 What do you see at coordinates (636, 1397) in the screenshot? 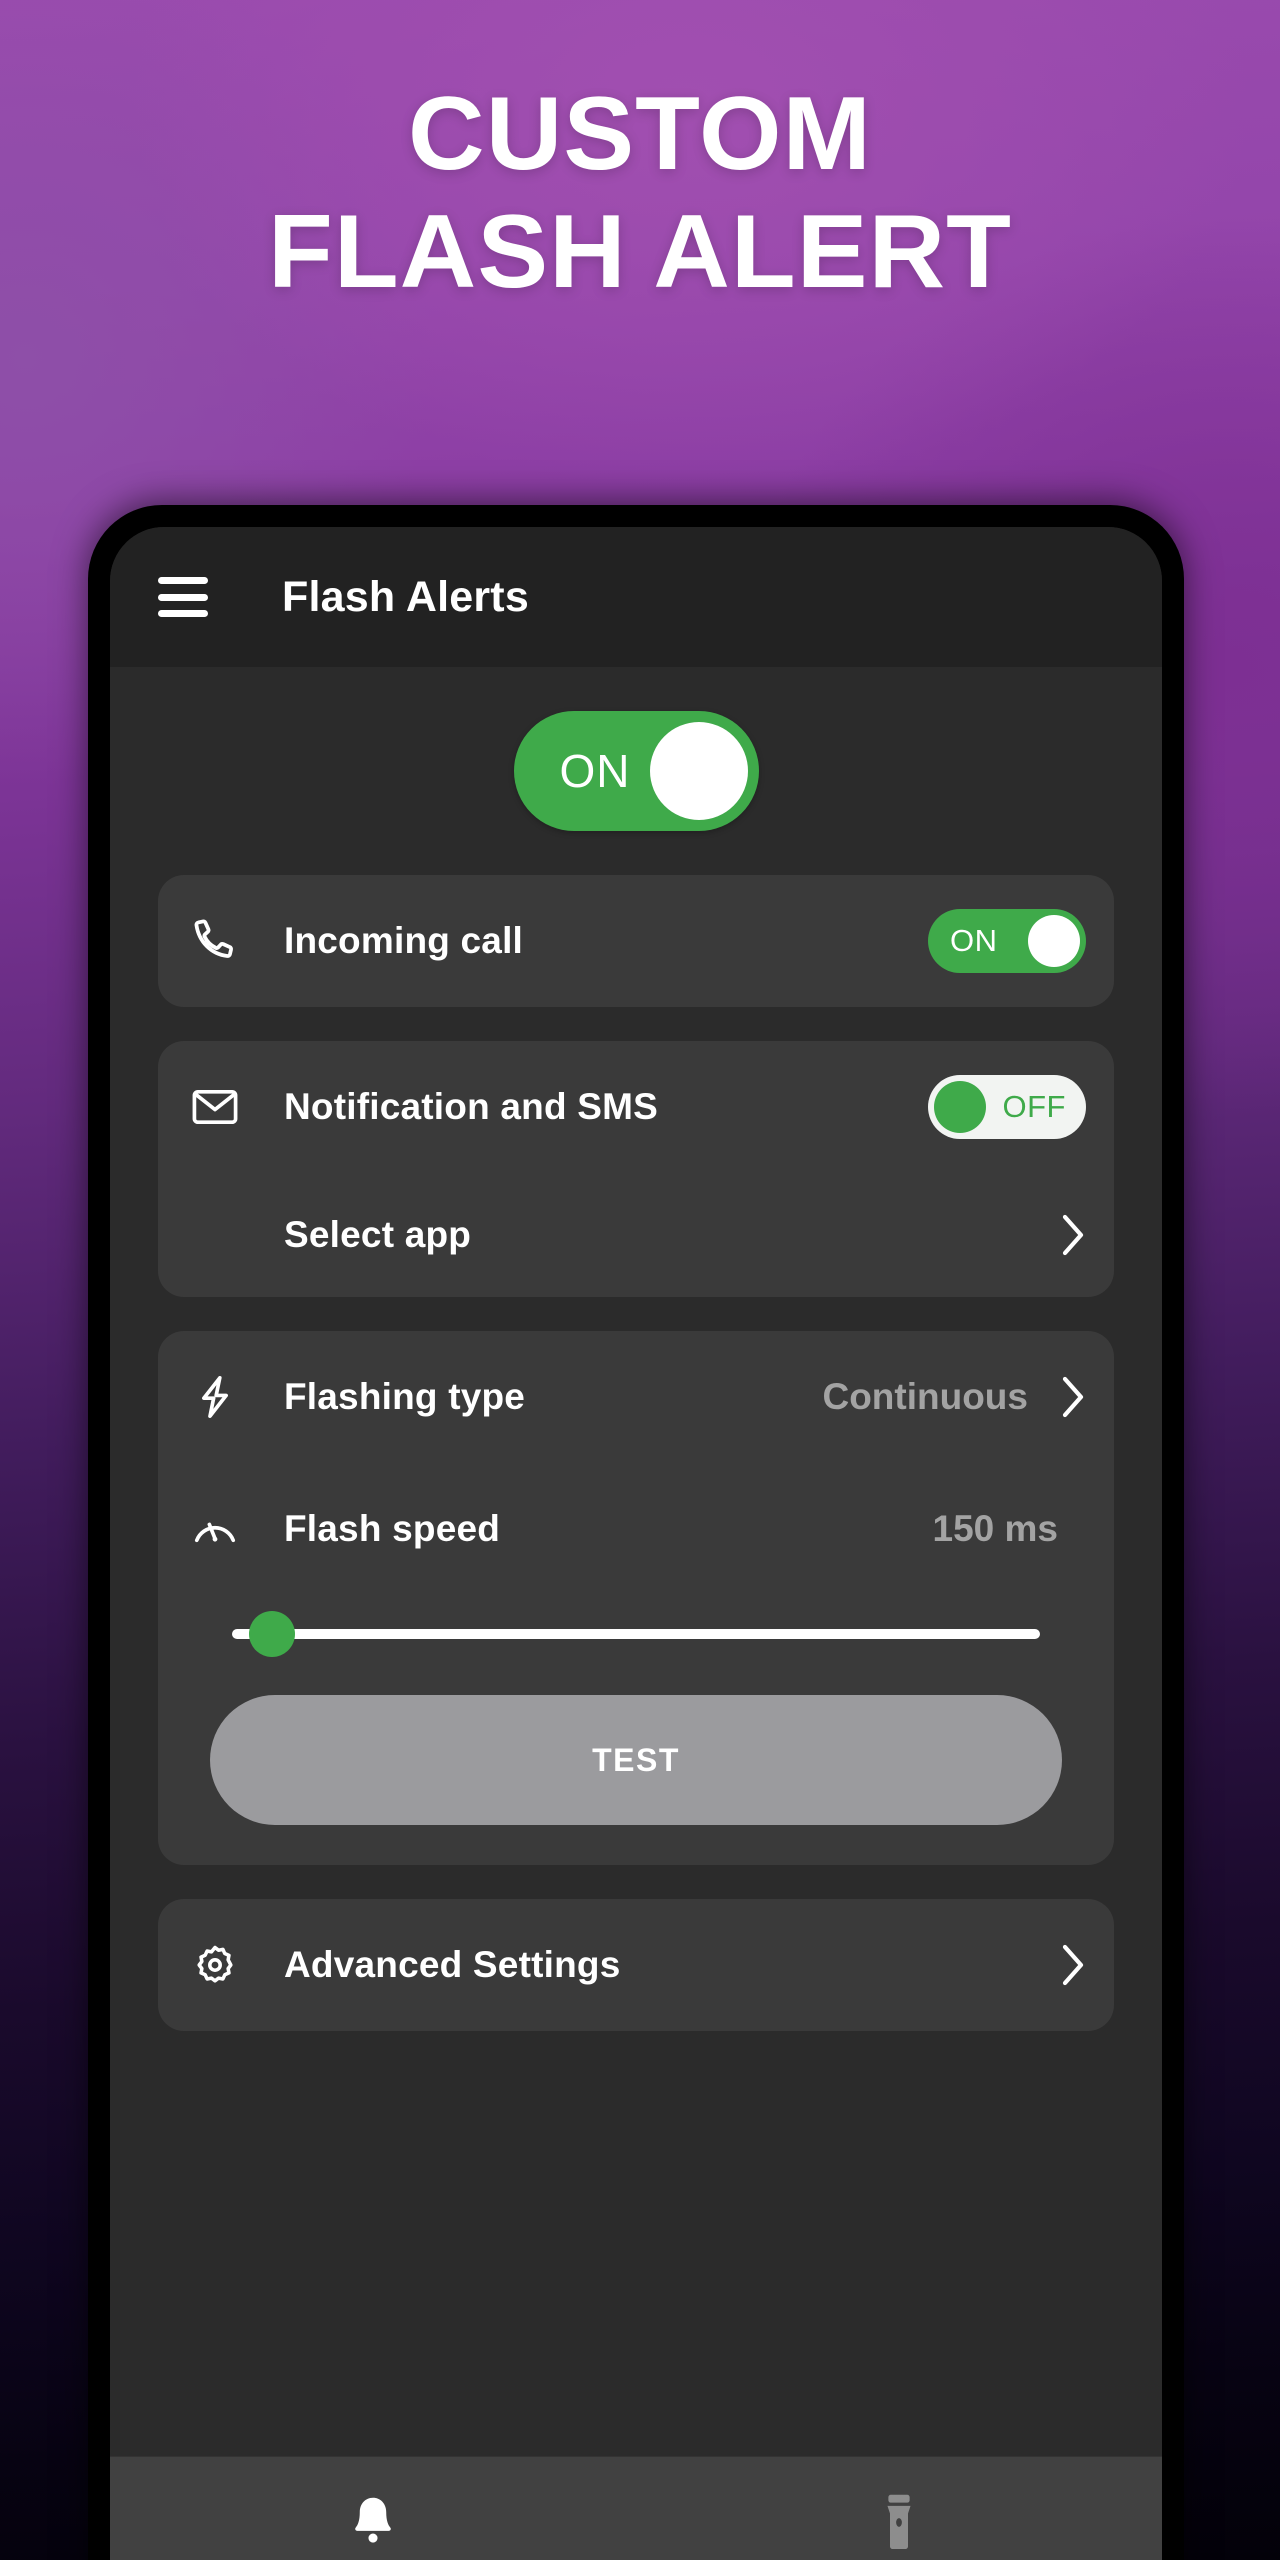
I see `flashing-type-row: Flashing type Continuous` at bounding box center [636, 1397].